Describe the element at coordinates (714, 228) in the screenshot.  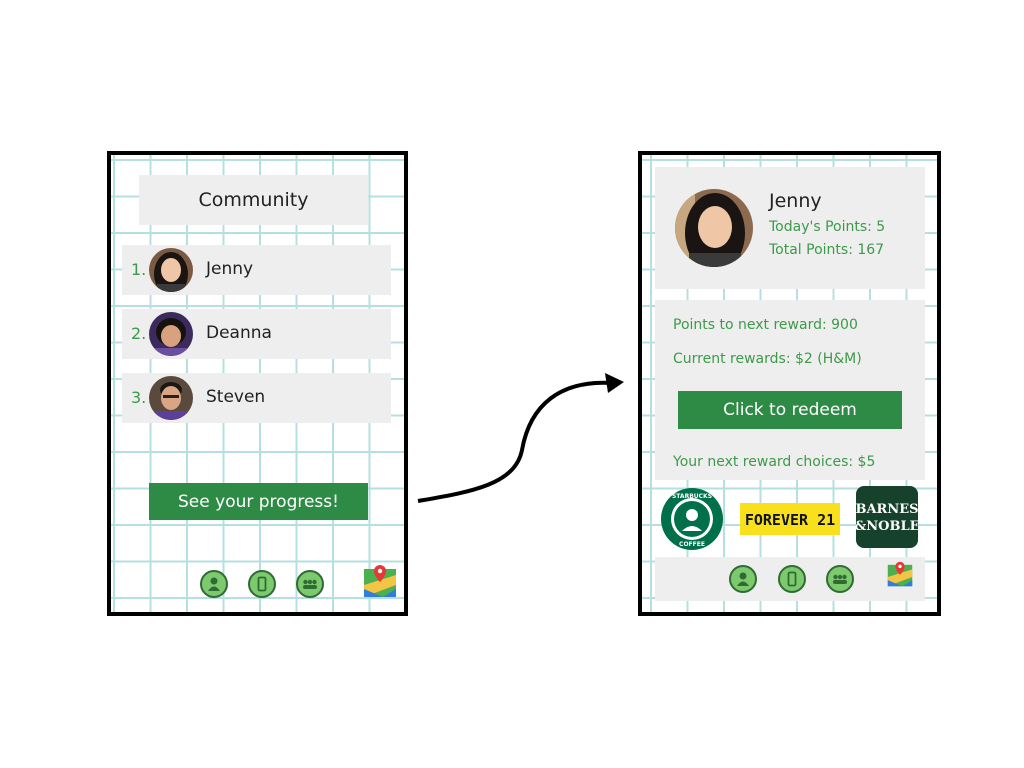
I see `avatar` at that location.